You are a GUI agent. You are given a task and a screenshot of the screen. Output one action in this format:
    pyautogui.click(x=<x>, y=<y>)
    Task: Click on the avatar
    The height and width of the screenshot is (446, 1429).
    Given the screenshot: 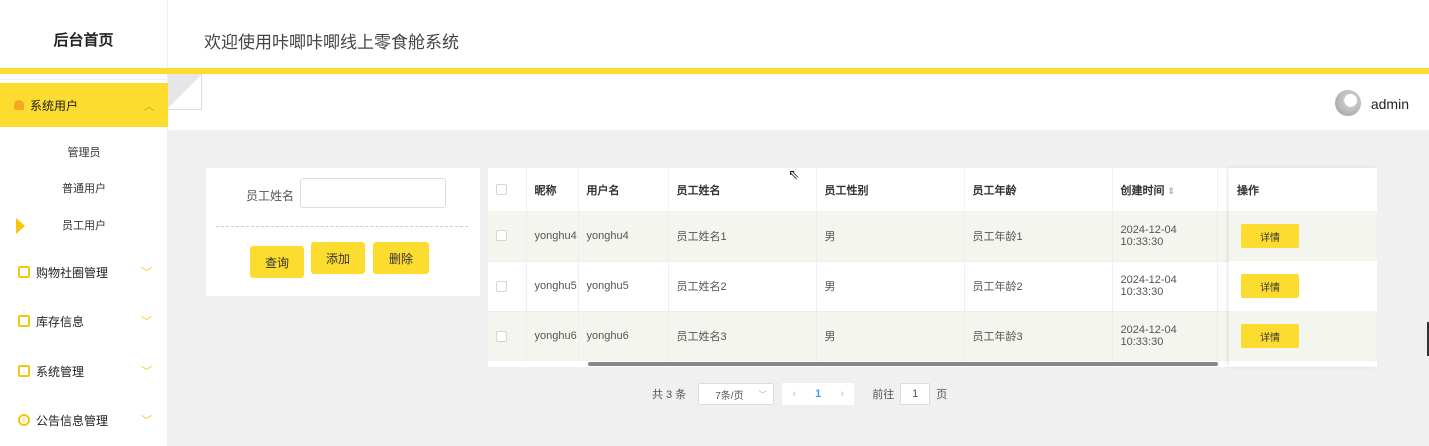 What is the action you would take?
    pyautogui.click(x=1348, y=103)
    